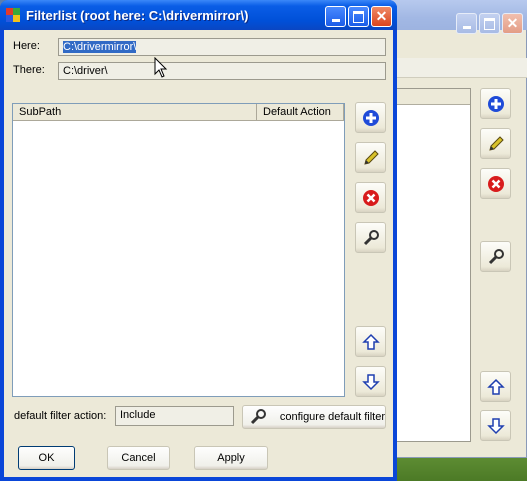 The image size is (527, 481). I want to click on here-field: C:\drivermirror\, so click(222, 47).